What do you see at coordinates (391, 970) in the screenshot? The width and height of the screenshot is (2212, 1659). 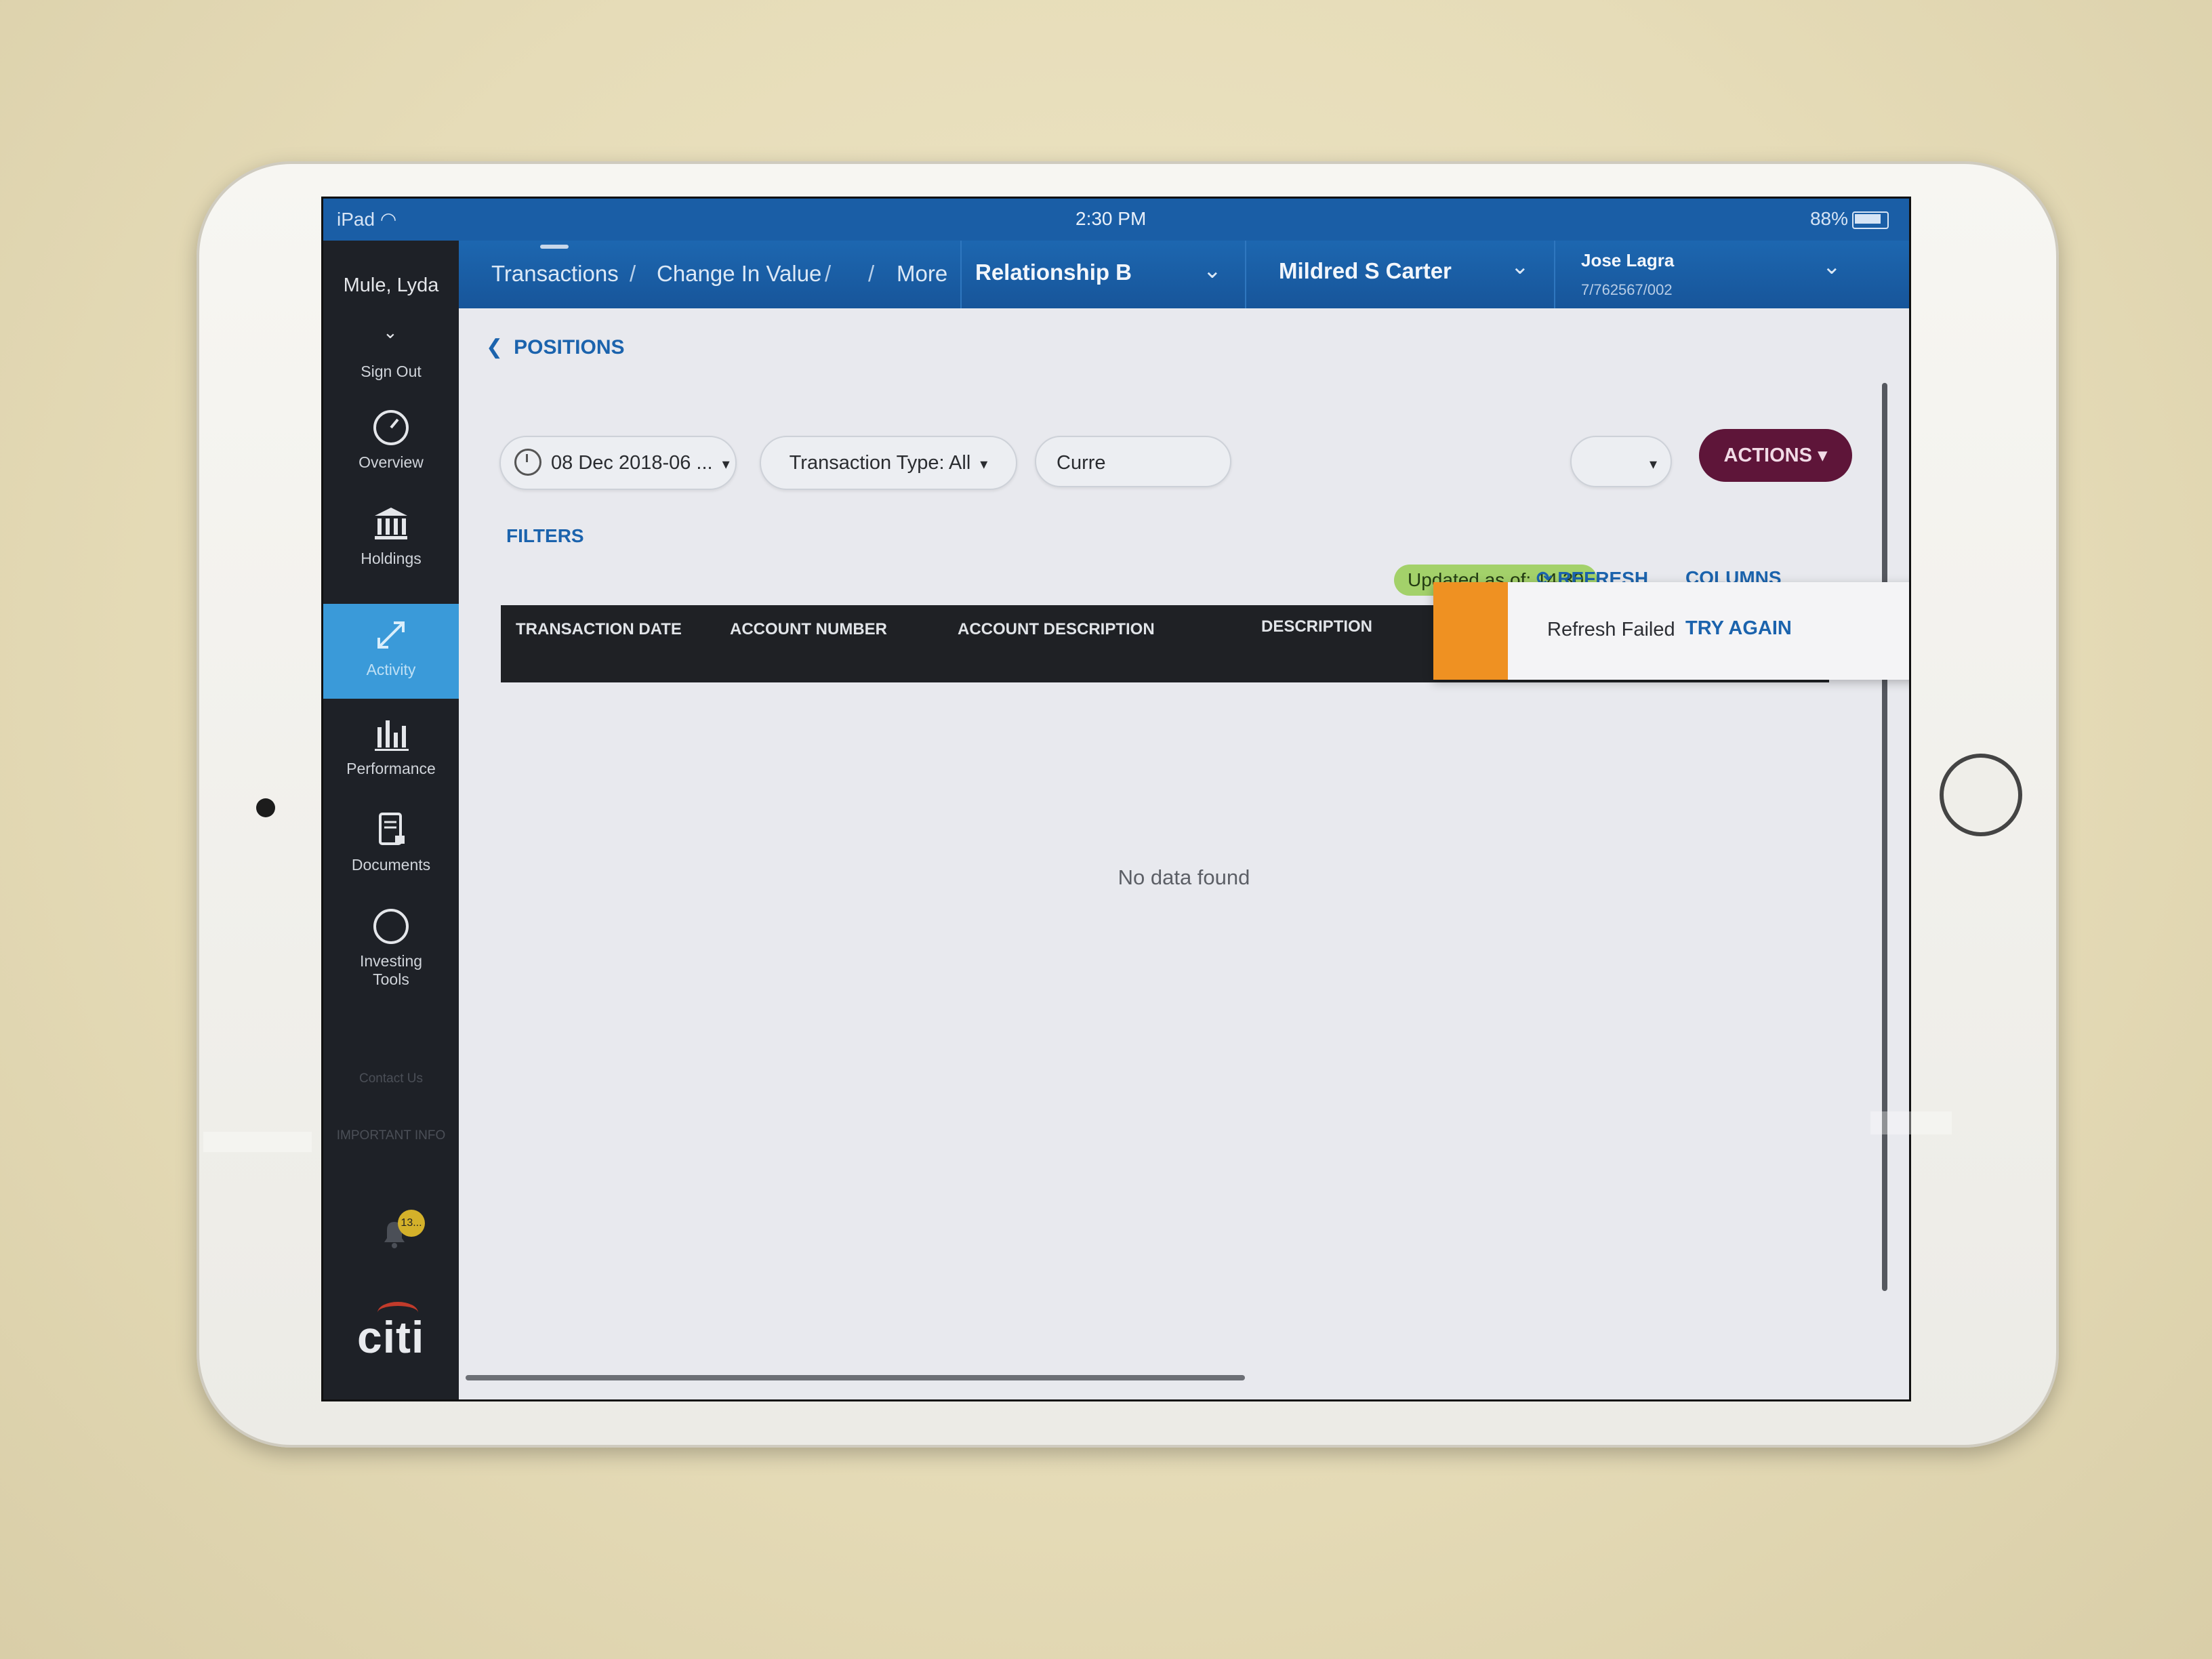 I see `sidebar-item-label: Investing Tools` at bounding box center [391, 970].